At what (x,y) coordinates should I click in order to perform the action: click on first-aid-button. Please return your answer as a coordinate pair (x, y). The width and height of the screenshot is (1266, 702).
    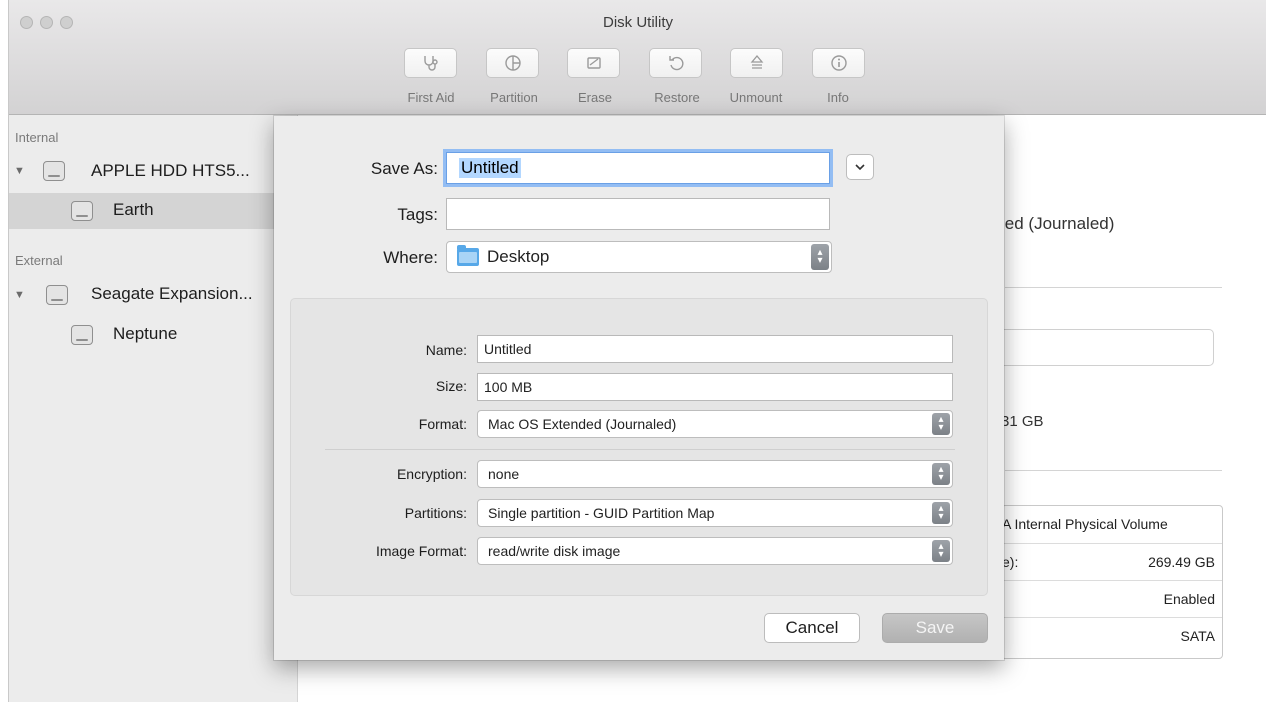
    Looking at the image, I should click on (430, 63).